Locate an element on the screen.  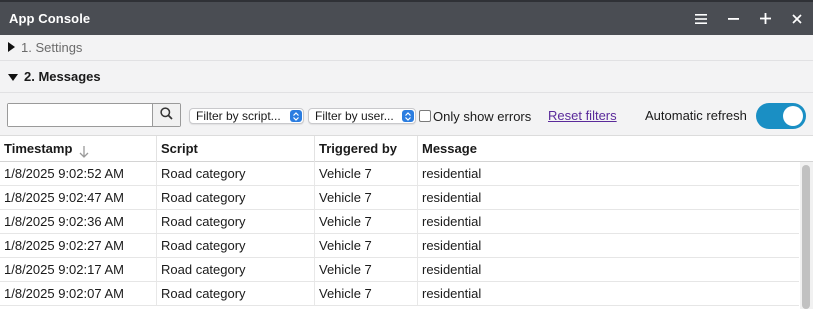
checkbox-box is located at coordinates (425, 116).